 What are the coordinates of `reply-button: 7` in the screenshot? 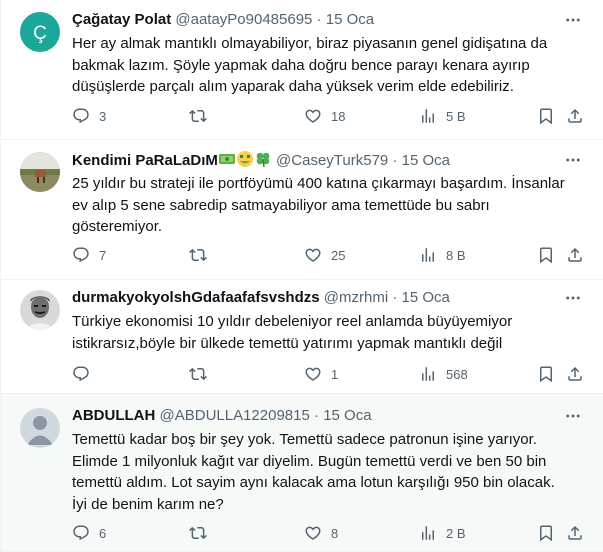 It's located at (89, 255).